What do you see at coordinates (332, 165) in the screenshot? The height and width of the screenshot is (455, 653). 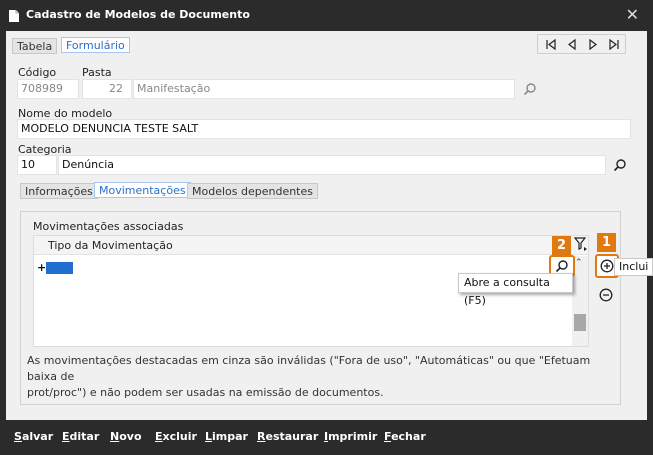 I see `categoria-name-field: Denúncia` at bounding box center [332, 165].